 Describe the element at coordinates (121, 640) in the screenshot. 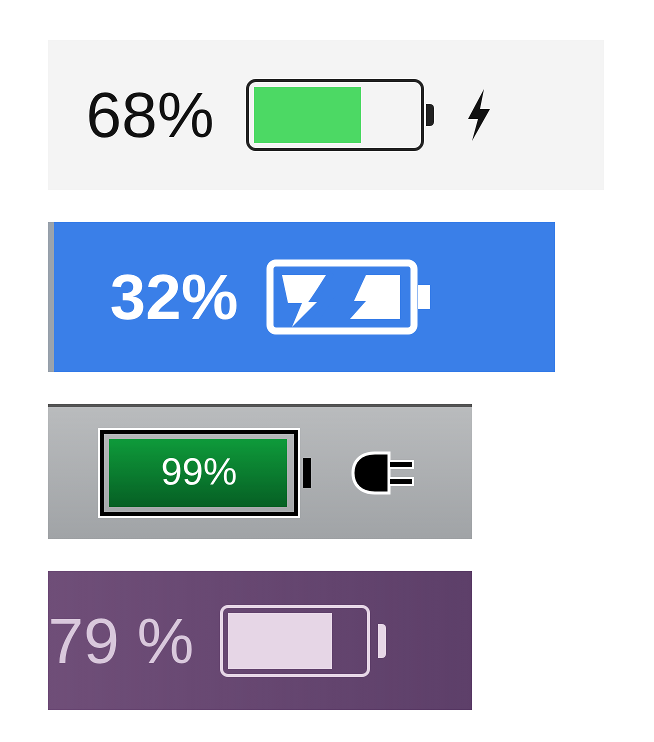

I see `battery-percentage: 79 %` at that location.